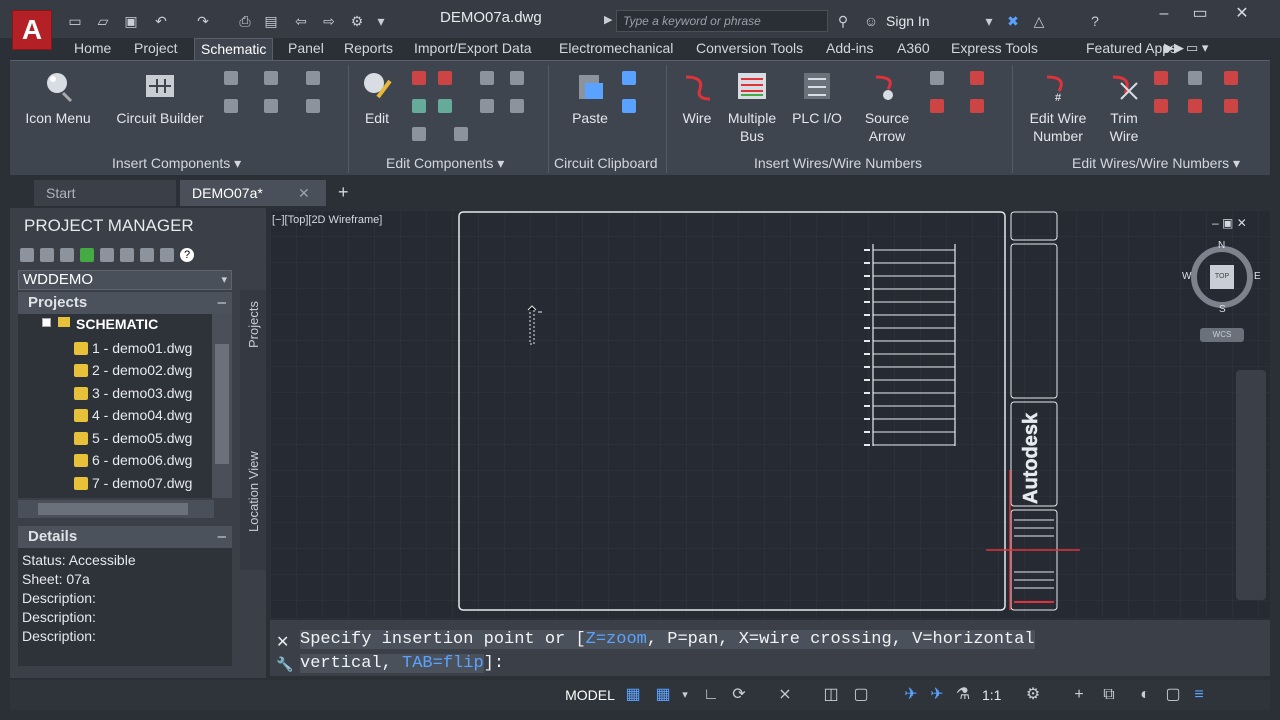 The image size is (1280, 720). Describe the element at coordinates (306, 49) in the screenshot. I see `tab-panel: Panel` at that location.